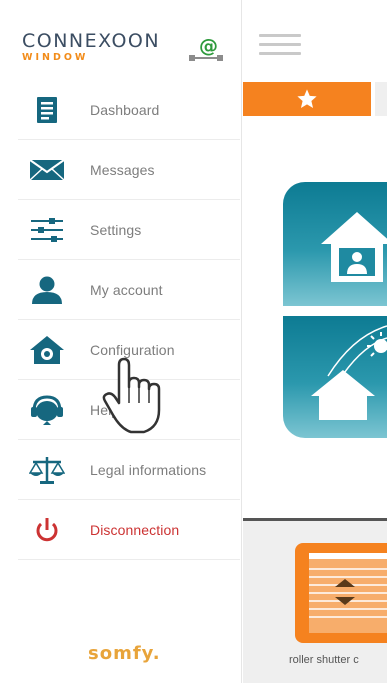 The width and height of the screenshot is (387, 683). What do you see at coordinates (47, 350) in the screenshot?
I see `house-gear-icon` at bounding box center [47, 350].